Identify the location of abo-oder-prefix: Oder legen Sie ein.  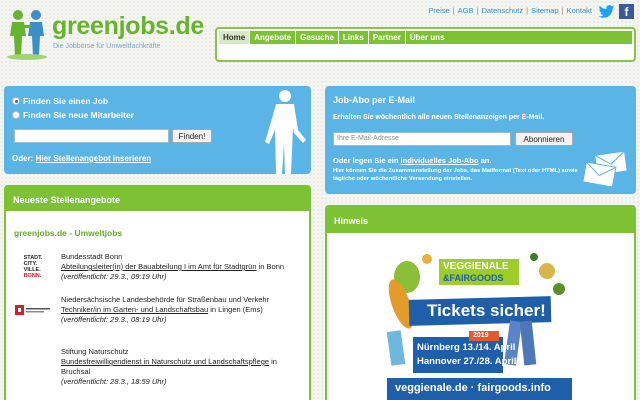
(366, 160).